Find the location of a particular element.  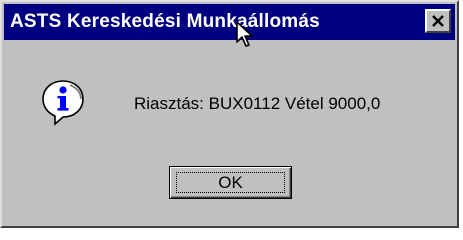

title-bar: ASTS Kereskedési Munkaállomás is located at coordinates (229, 22).